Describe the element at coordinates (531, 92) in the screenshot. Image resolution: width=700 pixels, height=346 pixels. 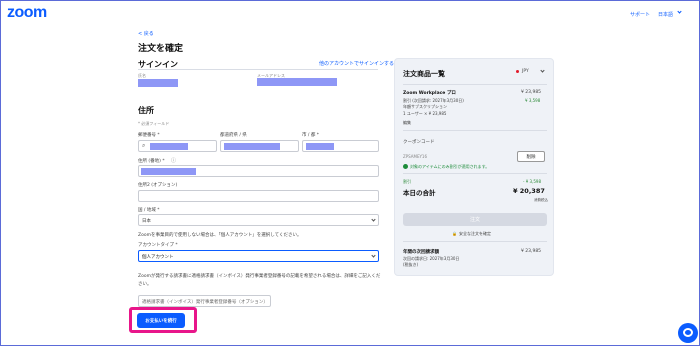
I see `product-price: ¥ 23,985` at that location.